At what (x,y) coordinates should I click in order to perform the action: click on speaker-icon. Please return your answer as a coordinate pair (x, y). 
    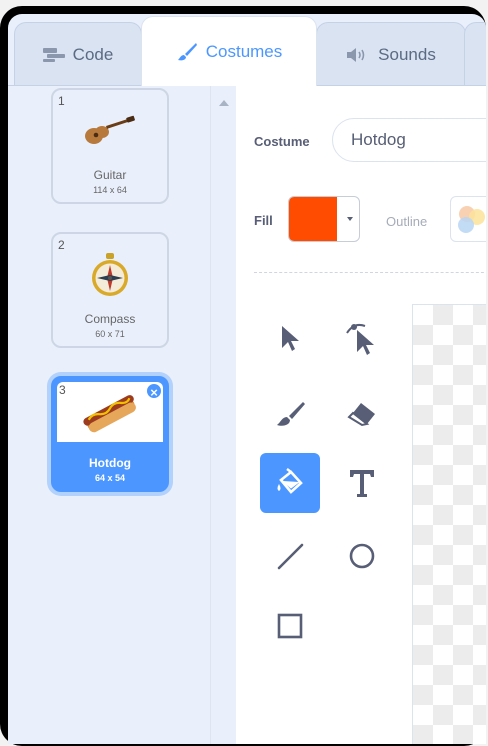
    Looking at the image, I should click on (356, 54).